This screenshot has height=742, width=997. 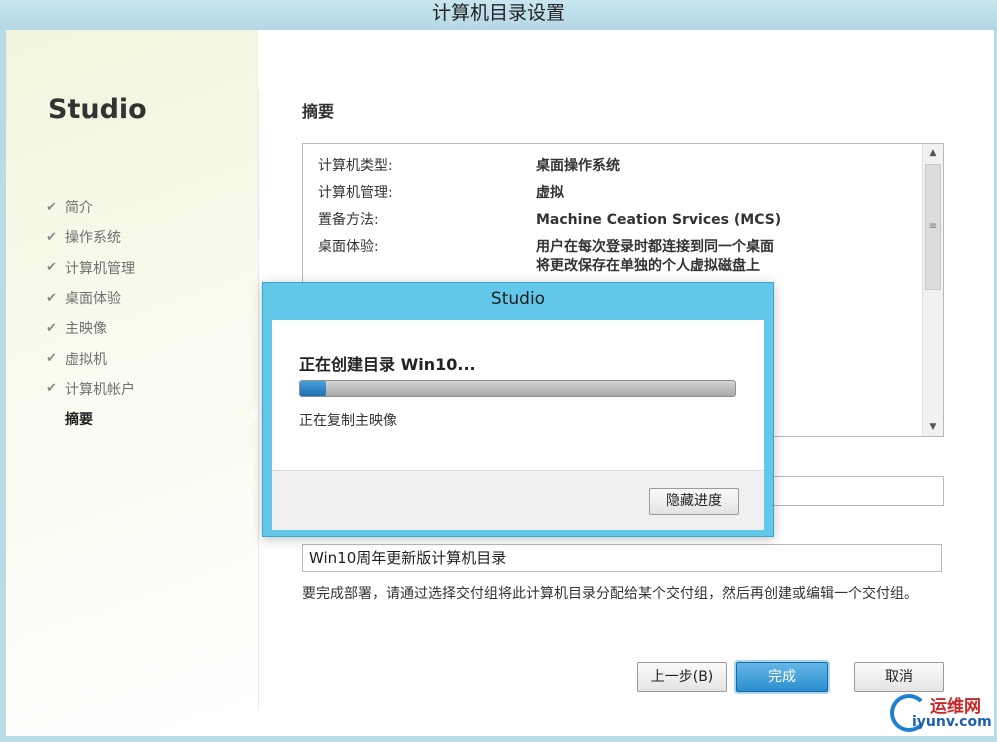 What do you see at coordinates (659, 220) in the screenshot?
I see `summary-value: Machine Ceation Srvices (MCS)` at bounding box center [659, 220].